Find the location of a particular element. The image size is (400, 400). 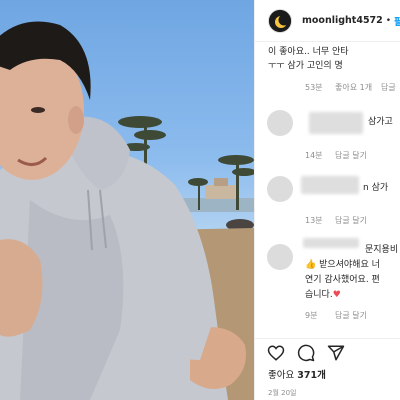

moon-icon is located at coordinates (280, 20).